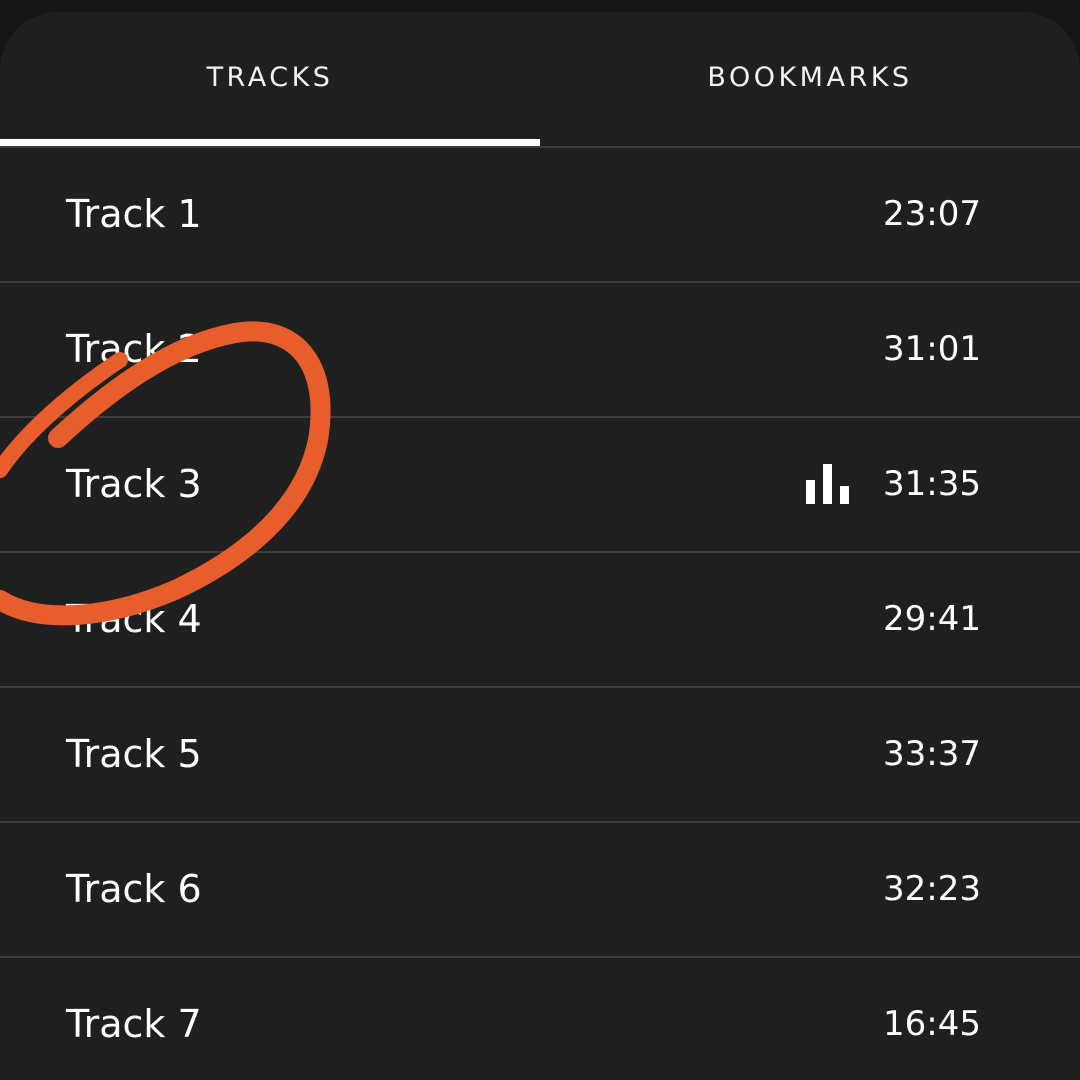 This screenshot has height=1080, width=1080. I want to click on track-duration: 33:37, so click(932, 754).